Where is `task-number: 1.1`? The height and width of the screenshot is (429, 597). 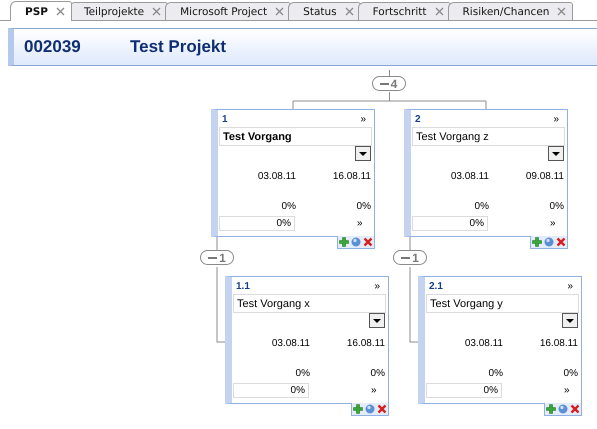 task-number: 1.1 is located at coordinates (243, 286).